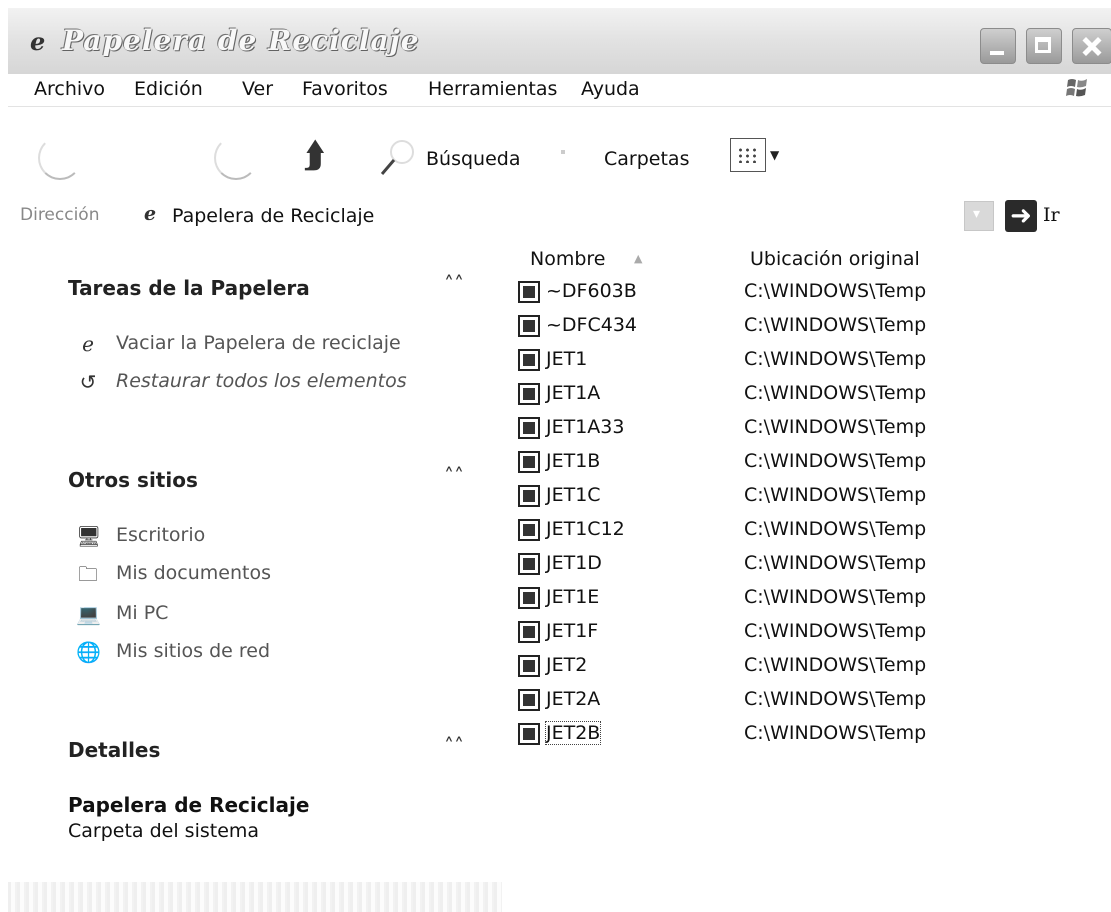 The image size is (1111, 912). Describe the element at coordinates (585, 529) in the screenshot. I see `file-name: JET1C12` at that location.